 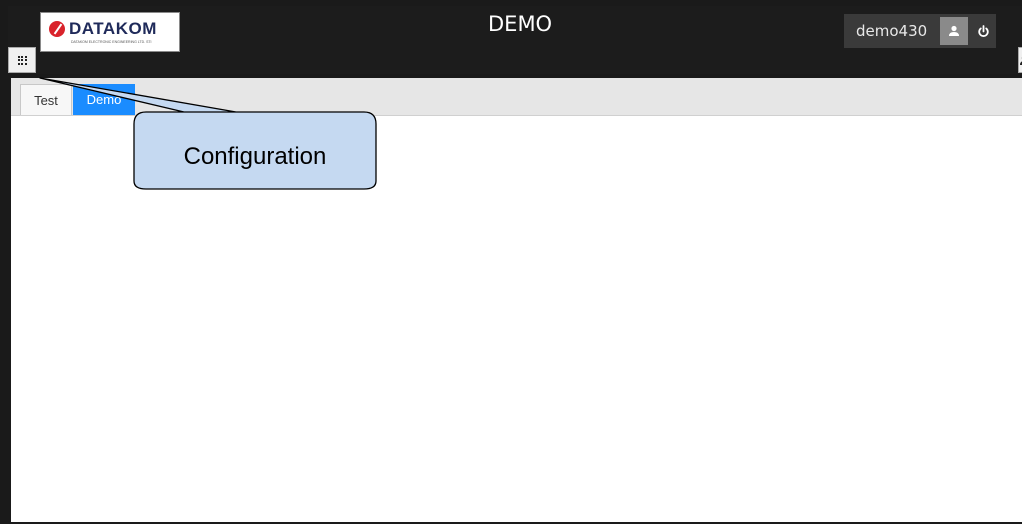 What do you see at coordinates (255, 156) in the screenshot?
I see `callout-label: Configuration` at bounding box center [255, 156].